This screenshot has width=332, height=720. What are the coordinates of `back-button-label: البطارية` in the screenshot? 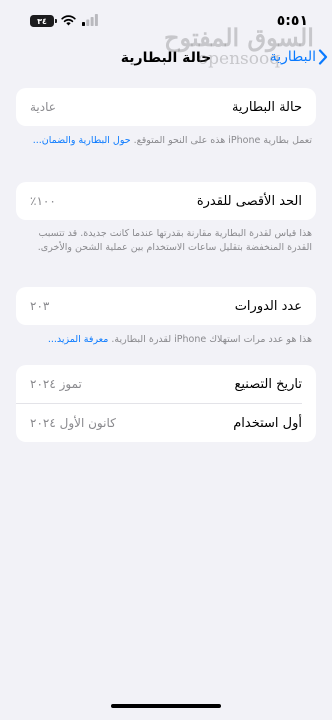 It's located at (292, 57).